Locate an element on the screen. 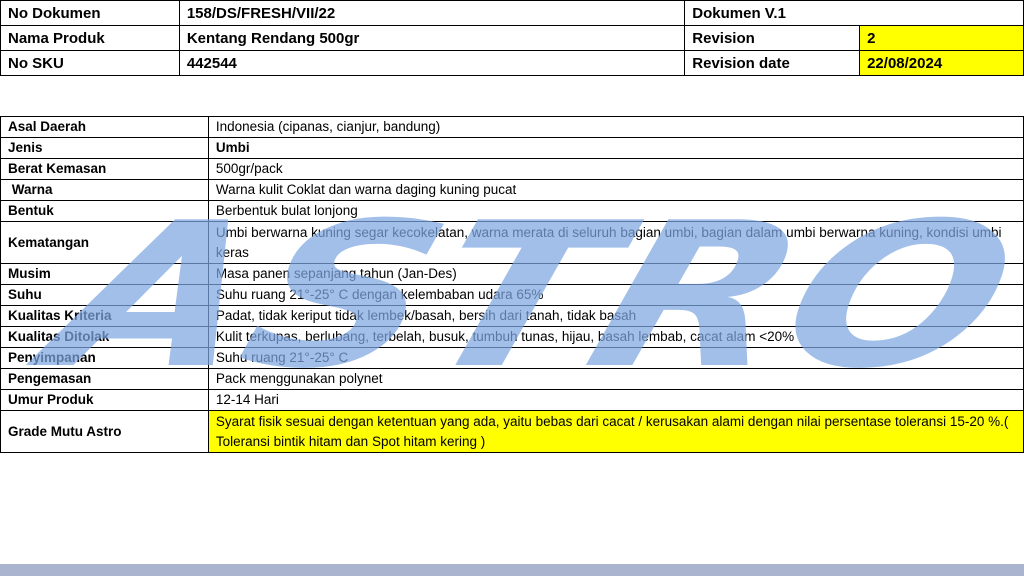 This screenshot has height=576, width=1024. spec-label: Penyimpanan is located at coordinates (104, 358).